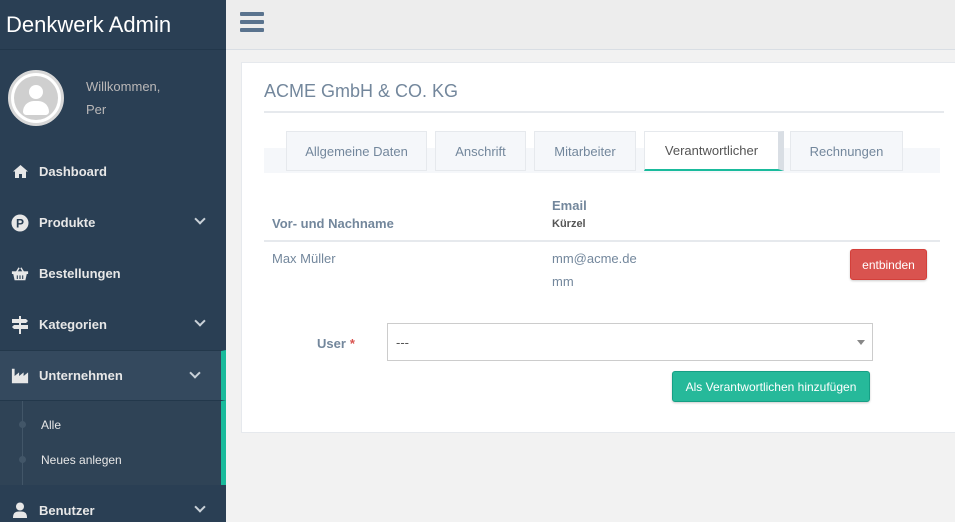  I want to click on basket-icon, so click(20, 274).